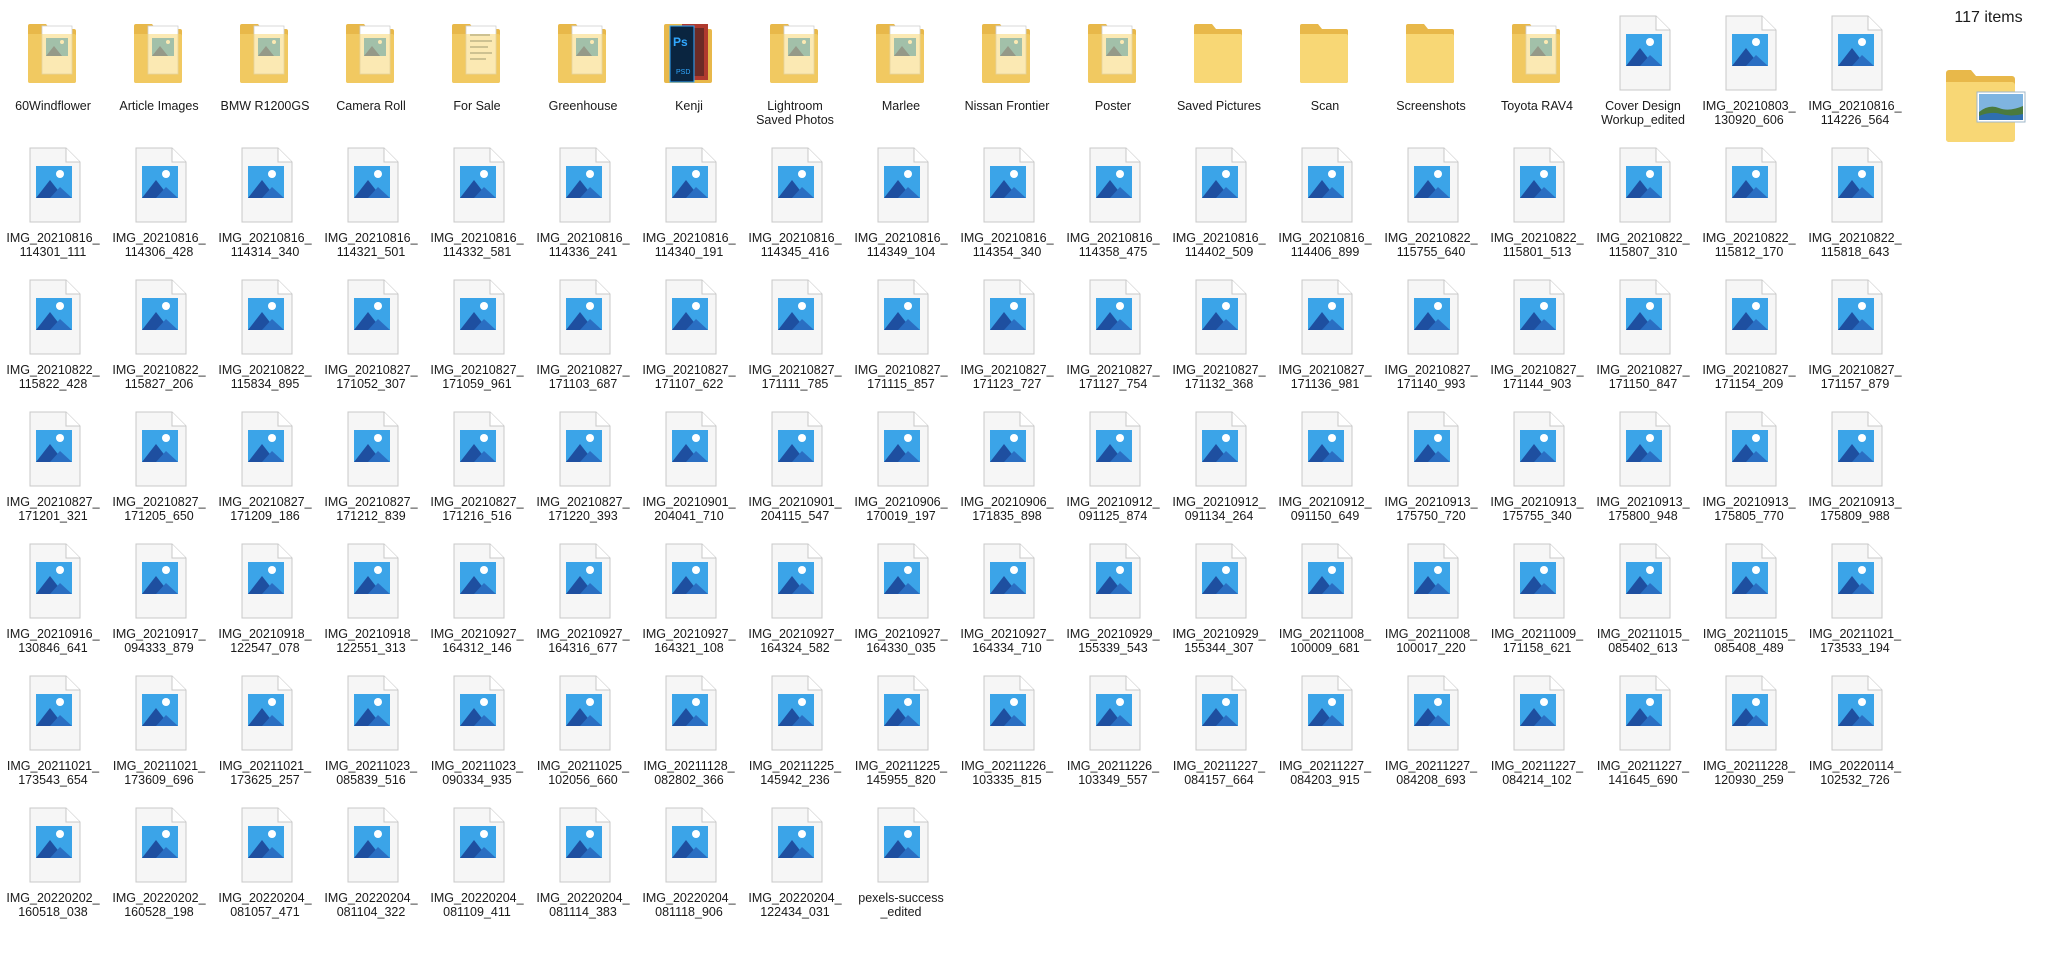 The width and height of the screenshot is (2057, 961). Describe the element at coordinates (1855, 206) in the screenshot. I see `file-item: IMG_20210822_ 115818_643` at that location.